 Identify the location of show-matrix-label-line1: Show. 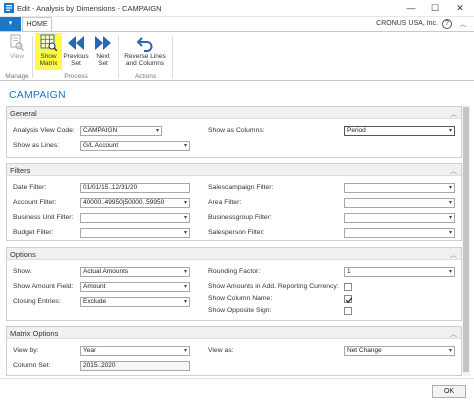
(48, 56).